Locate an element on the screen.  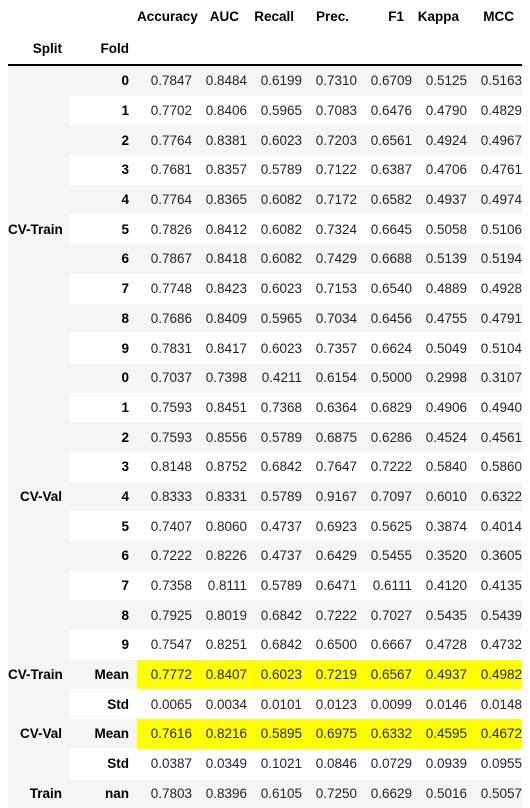
metric-cell: 0.7826 is located at coordinates (164, 229).